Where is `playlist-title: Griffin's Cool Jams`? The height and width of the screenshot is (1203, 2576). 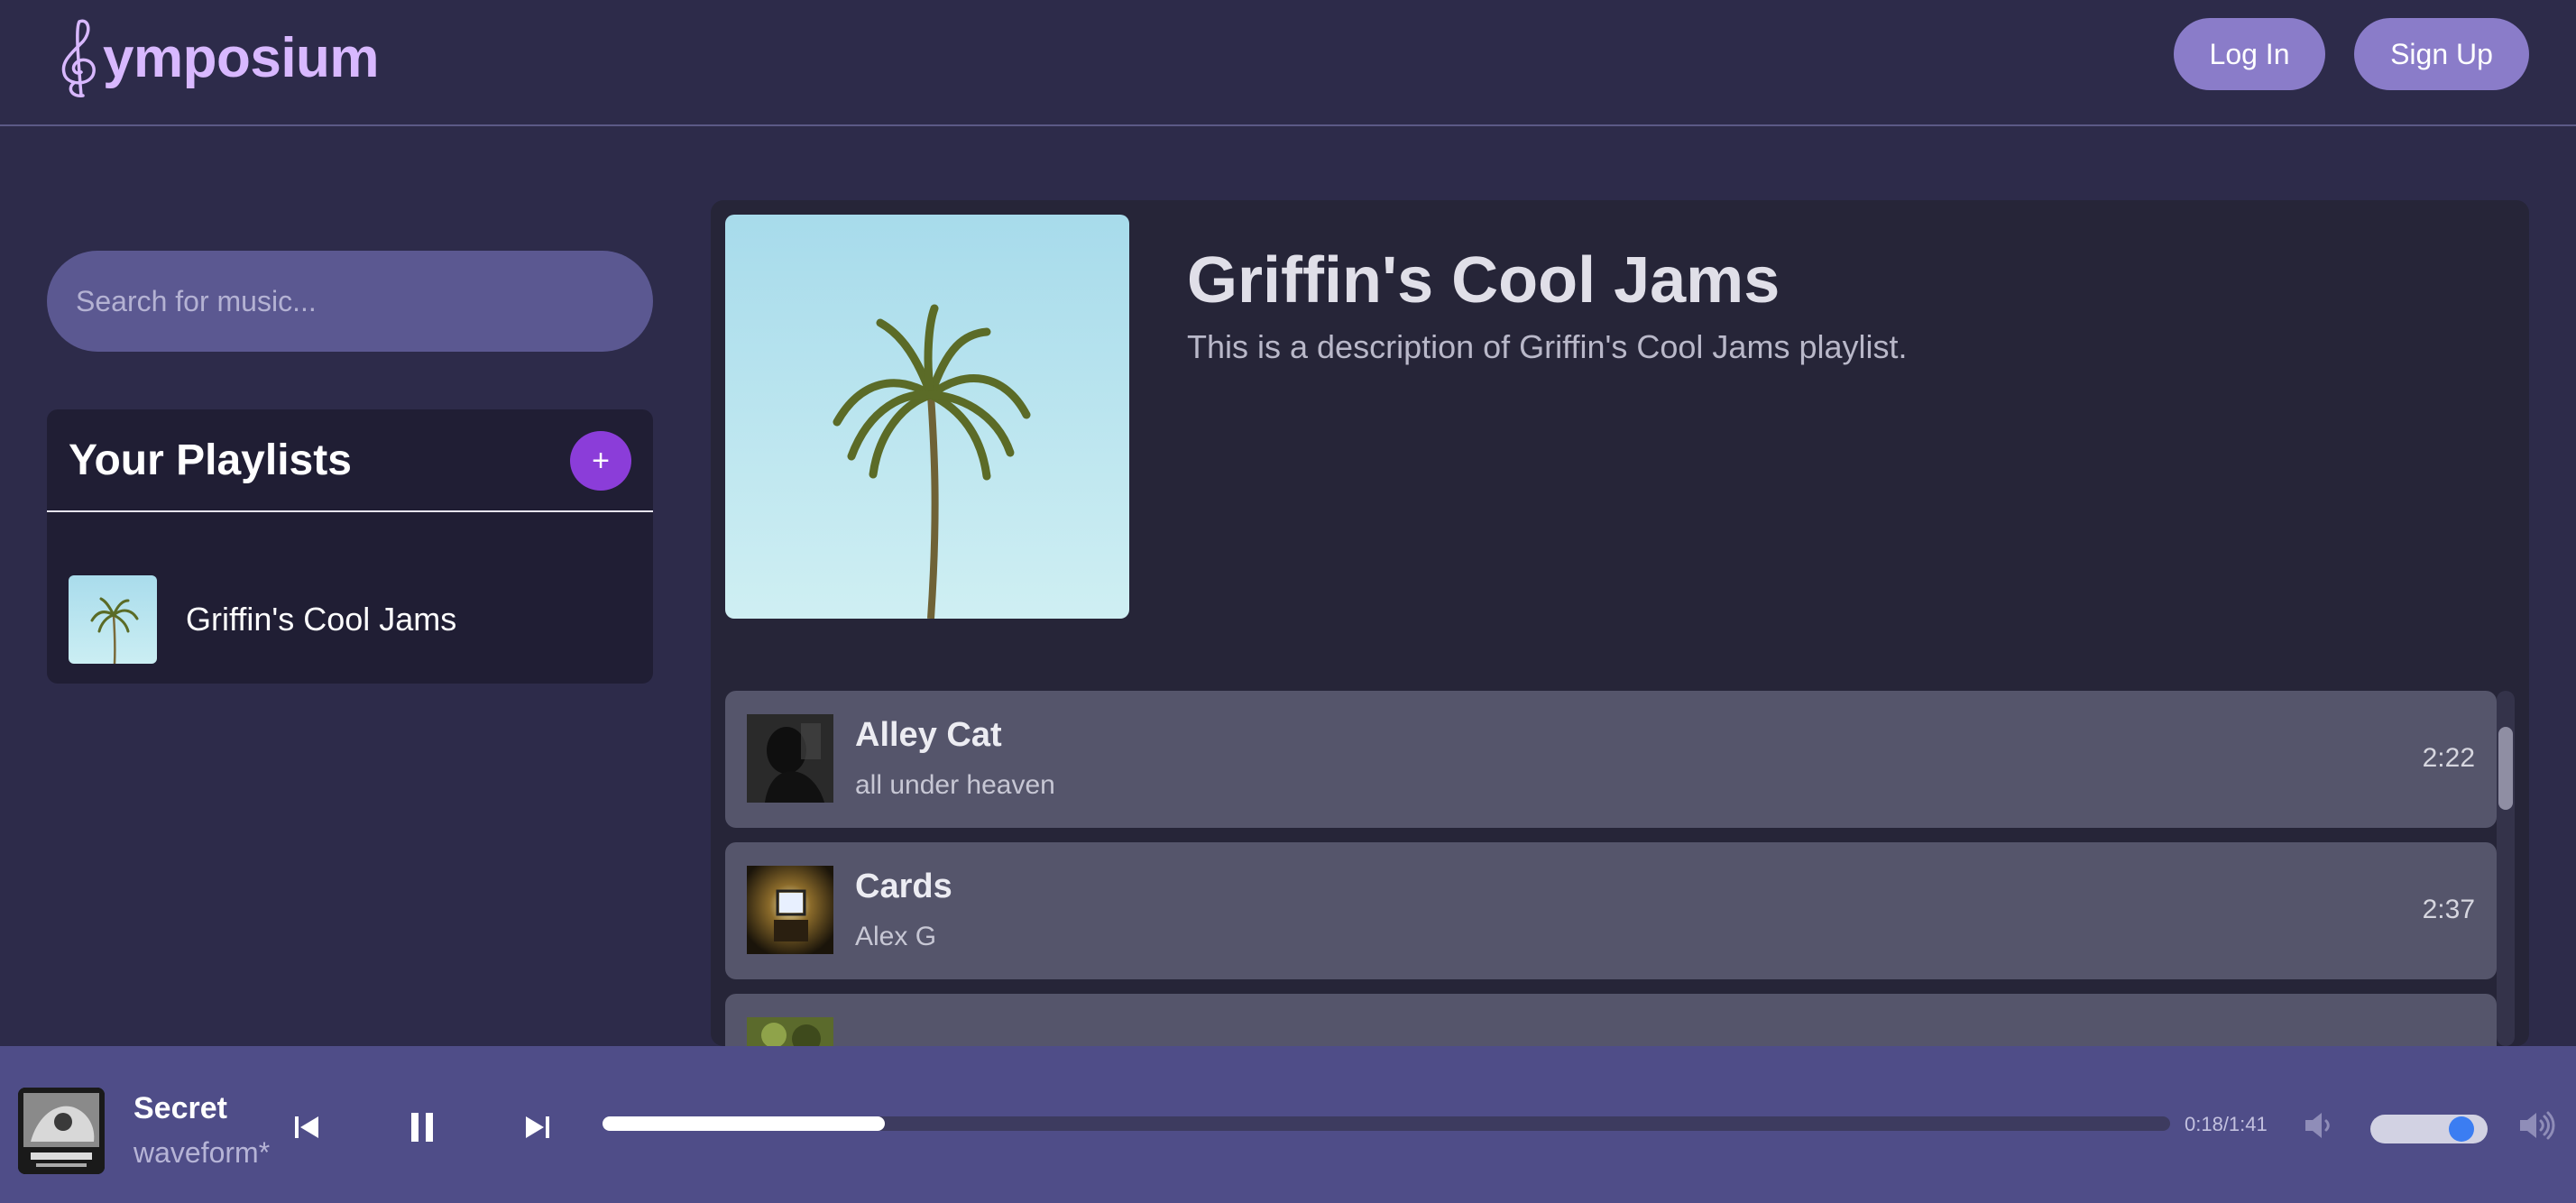
playlist-title: Griffin's Cool Jams is located at coordinates (1483, 280).